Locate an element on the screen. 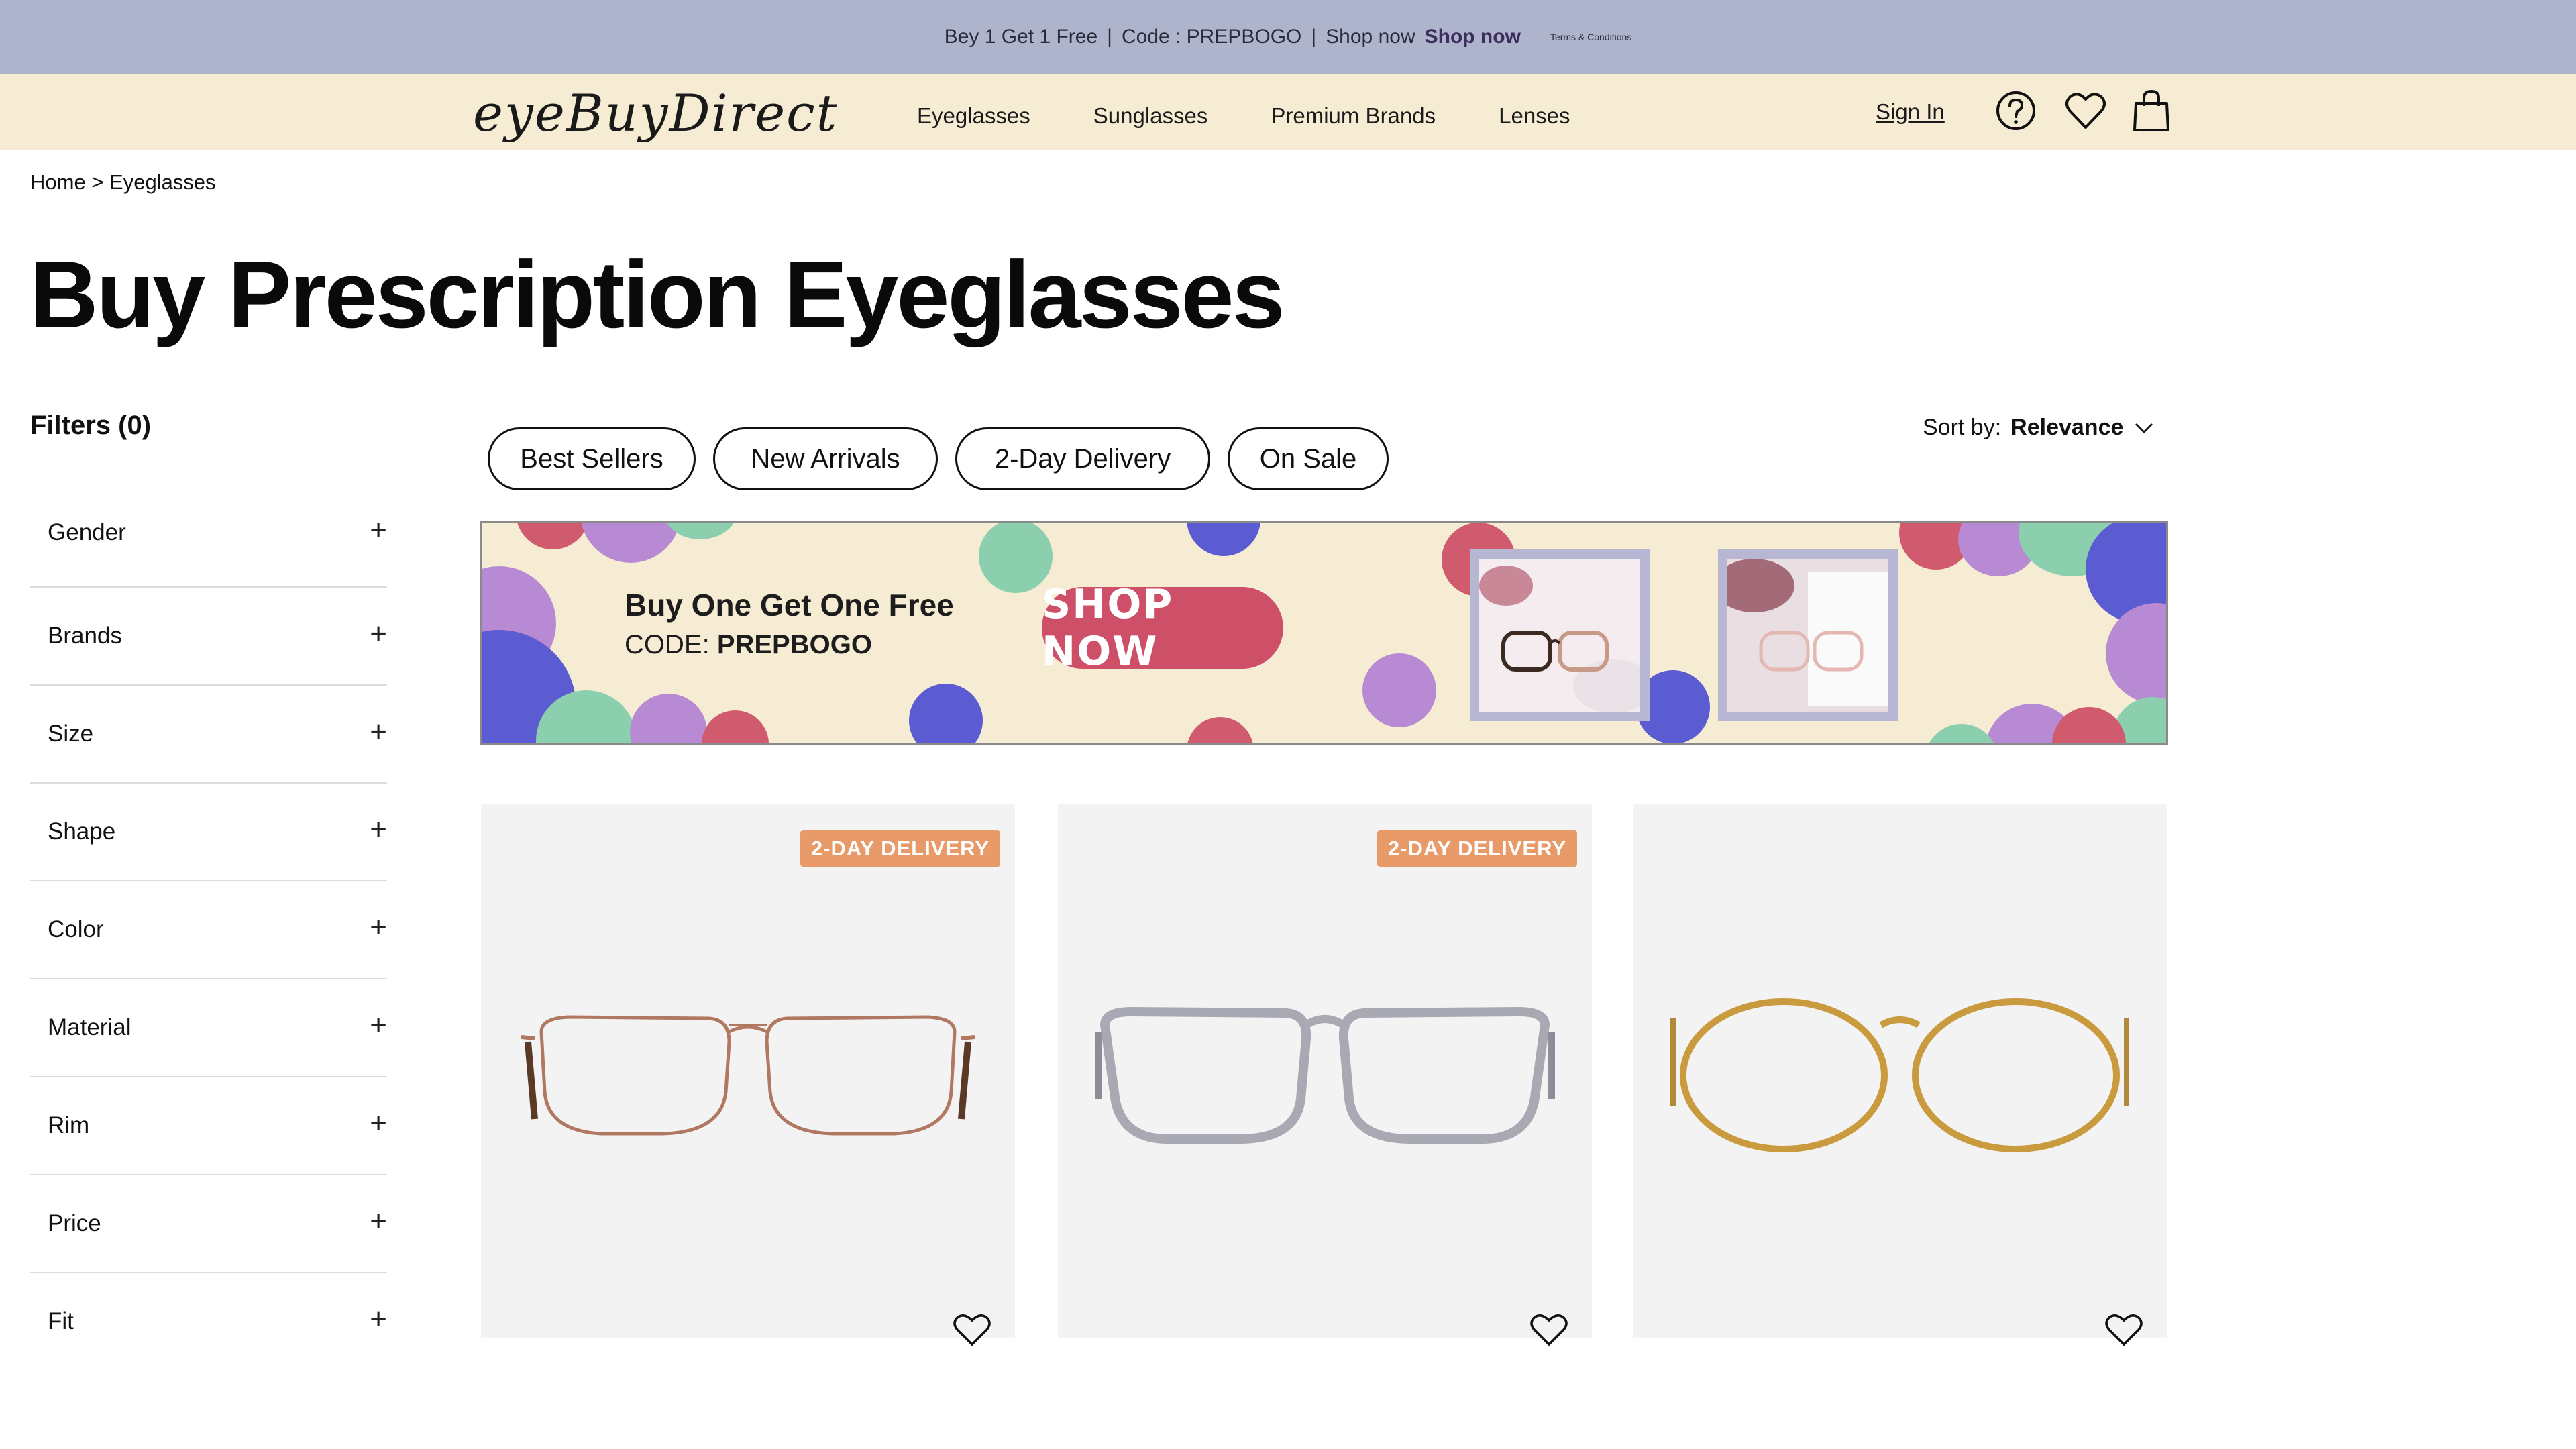  promo-terms-link: Terms & Conditions is located at coordinates (1590, 37).